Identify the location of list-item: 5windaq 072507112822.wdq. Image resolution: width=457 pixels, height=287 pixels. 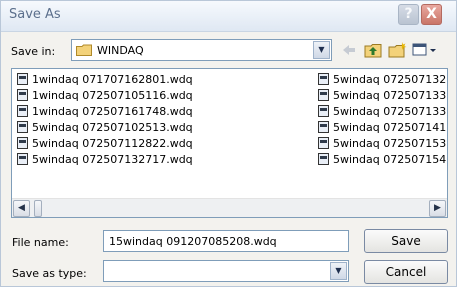
(105, 144).